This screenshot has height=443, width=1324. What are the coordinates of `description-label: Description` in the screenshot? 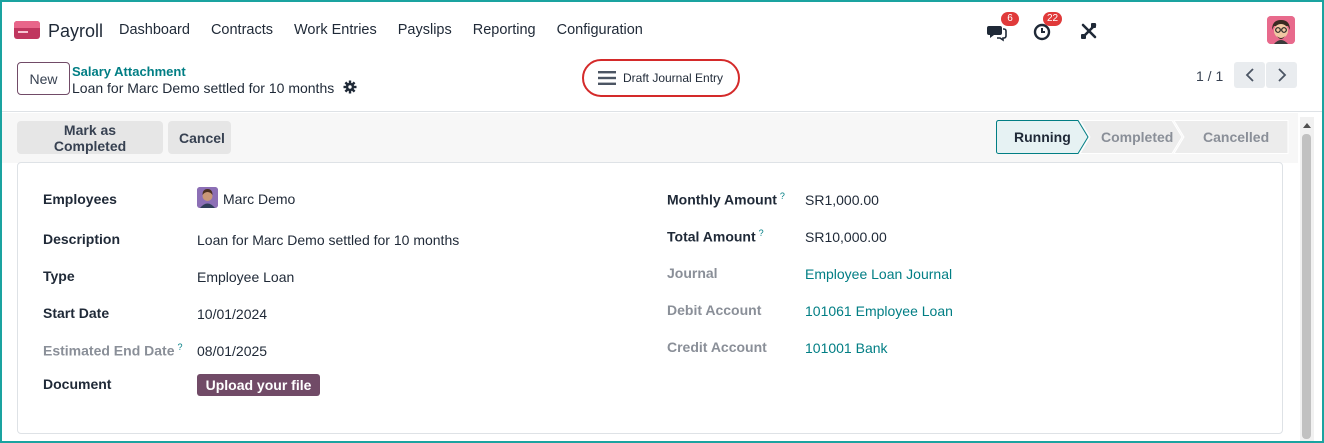 It's located at (82, 239).